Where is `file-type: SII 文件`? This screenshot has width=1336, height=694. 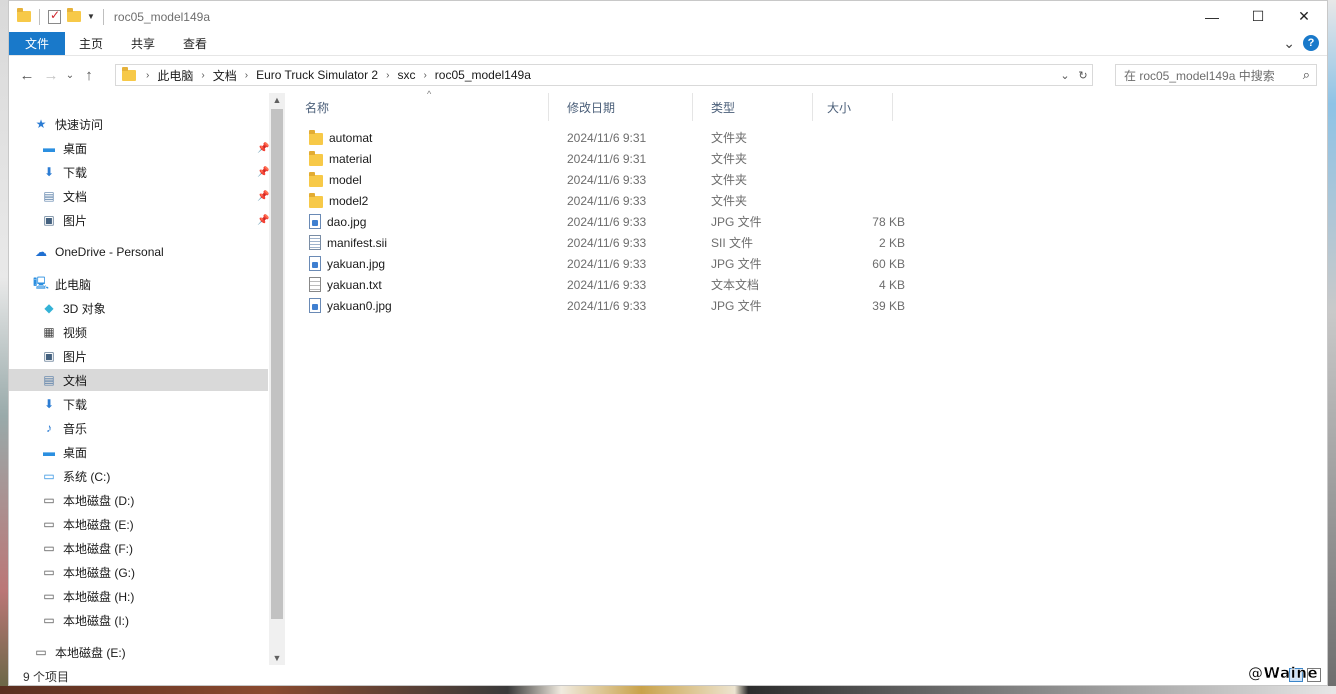 file-type: SII 文件 is located at coordinates (732, 243).